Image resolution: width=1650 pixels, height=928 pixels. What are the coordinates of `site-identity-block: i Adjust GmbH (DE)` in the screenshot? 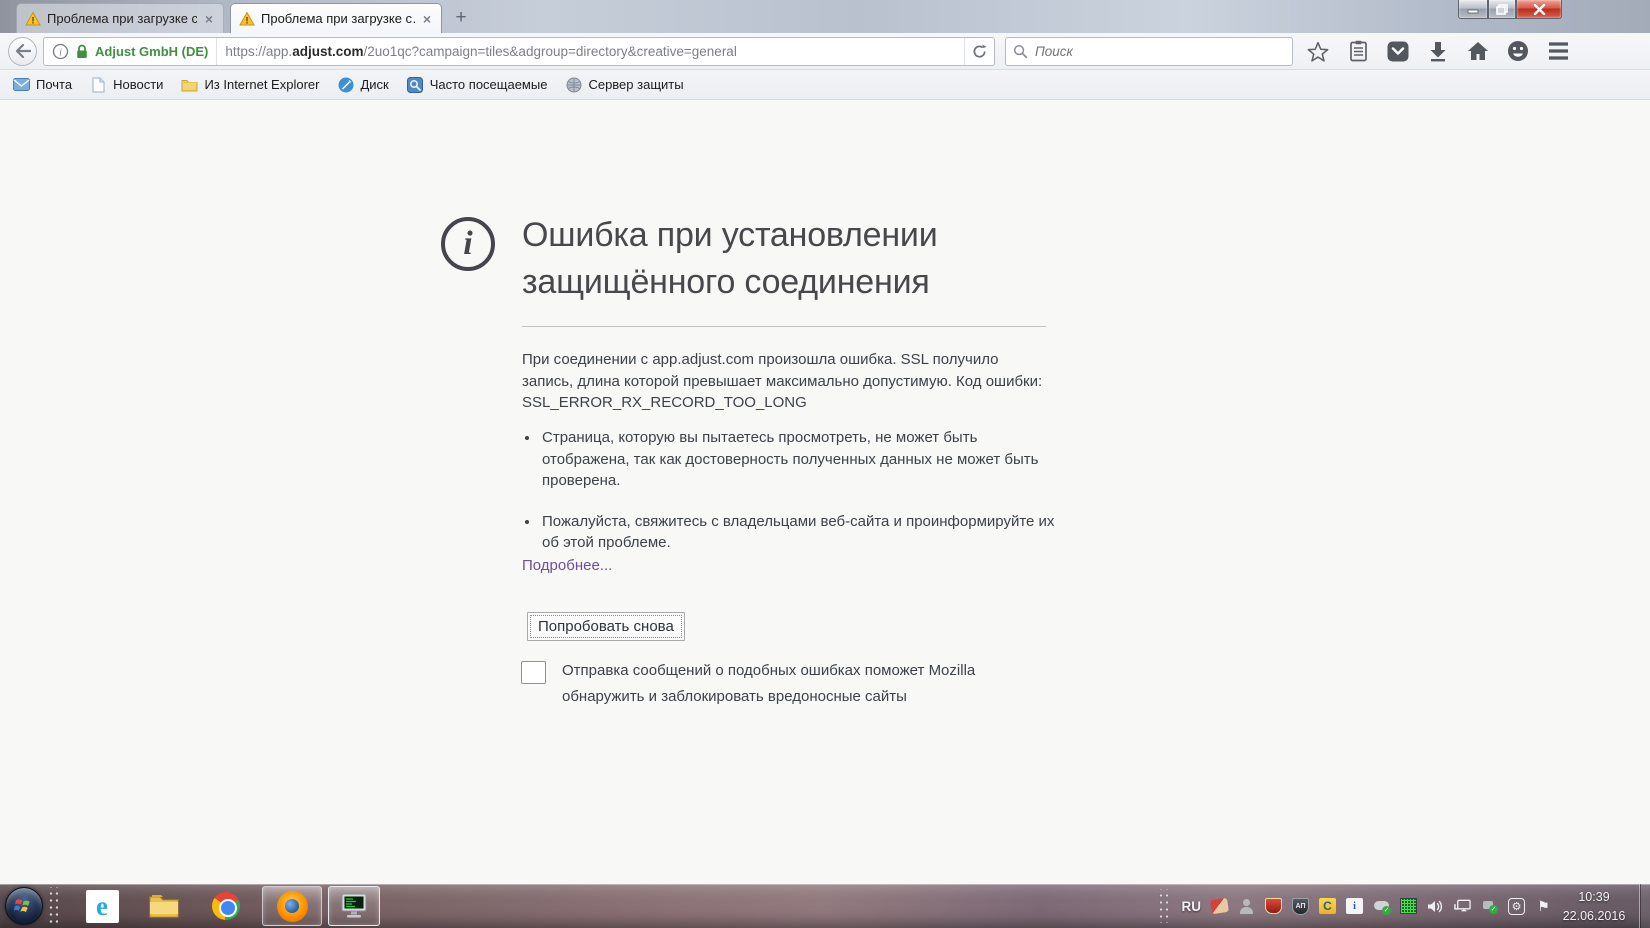 It's located at (131, 51).